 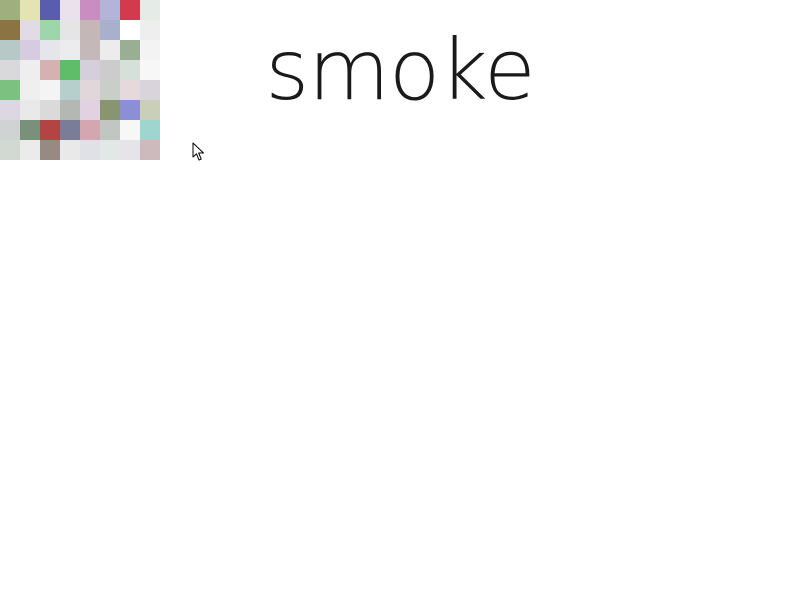 I want to click on arrow-pointer-icon, so click(x=198, y=151).